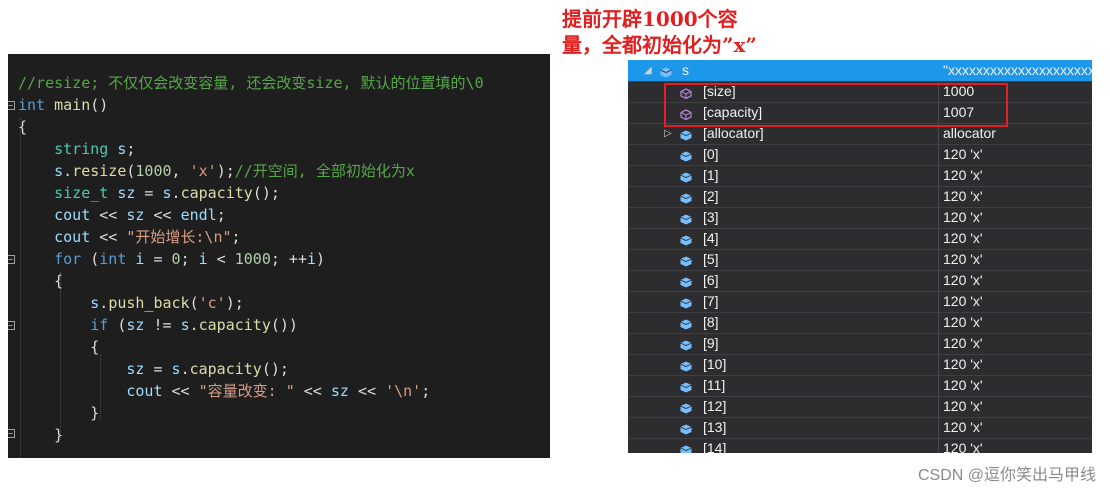 This screenshot has width=1110, height=490. I want to click on code-line: cout << "容量改变: " << sz << '\n';, so click(224, 391).